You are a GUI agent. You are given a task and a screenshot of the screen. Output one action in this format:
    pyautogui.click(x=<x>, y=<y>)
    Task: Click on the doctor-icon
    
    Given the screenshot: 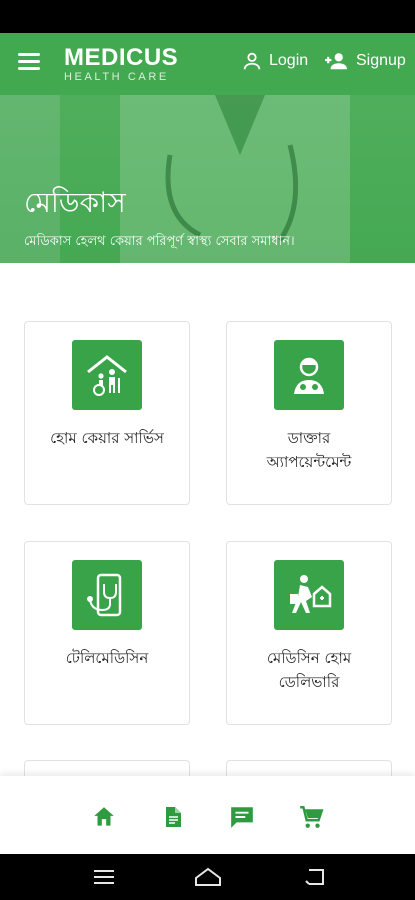 What is the action you would take?
    pyautogui.click(x=309, y=375)
    